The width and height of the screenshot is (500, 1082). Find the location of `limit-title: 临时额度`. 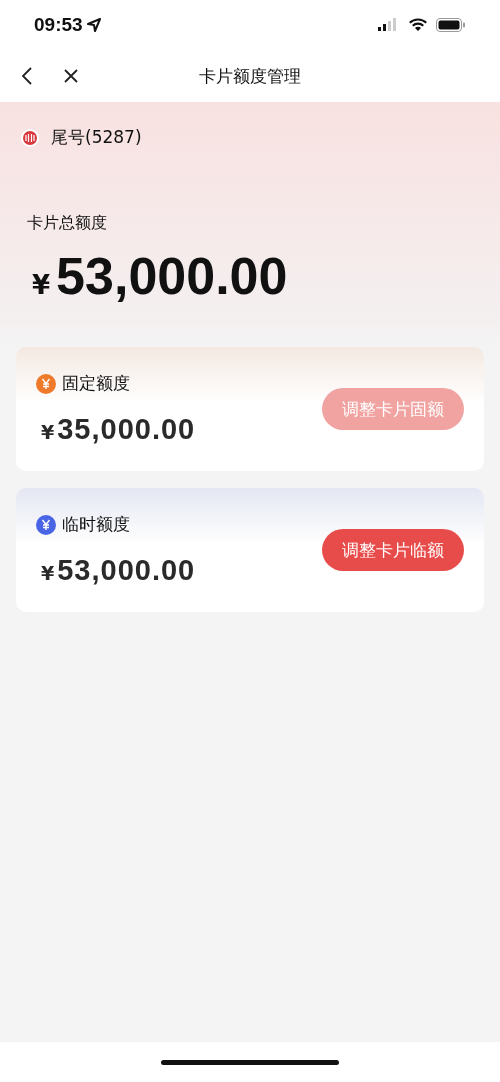

limit-title: 临时额度 is located at coordinates (96, 524).